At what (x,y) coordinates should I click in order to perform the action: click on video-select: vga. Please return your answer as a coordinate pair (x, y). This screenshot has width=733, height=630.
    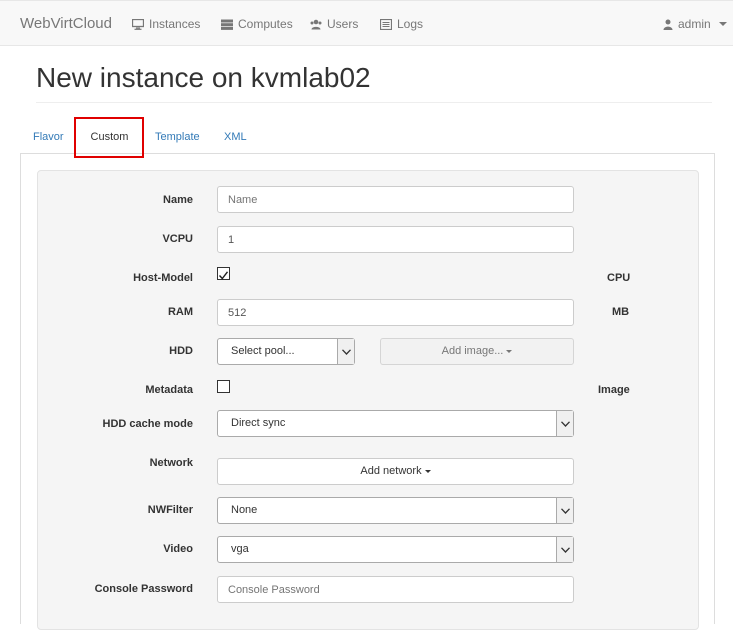
    Looking at the image, I should click on (395, 549).